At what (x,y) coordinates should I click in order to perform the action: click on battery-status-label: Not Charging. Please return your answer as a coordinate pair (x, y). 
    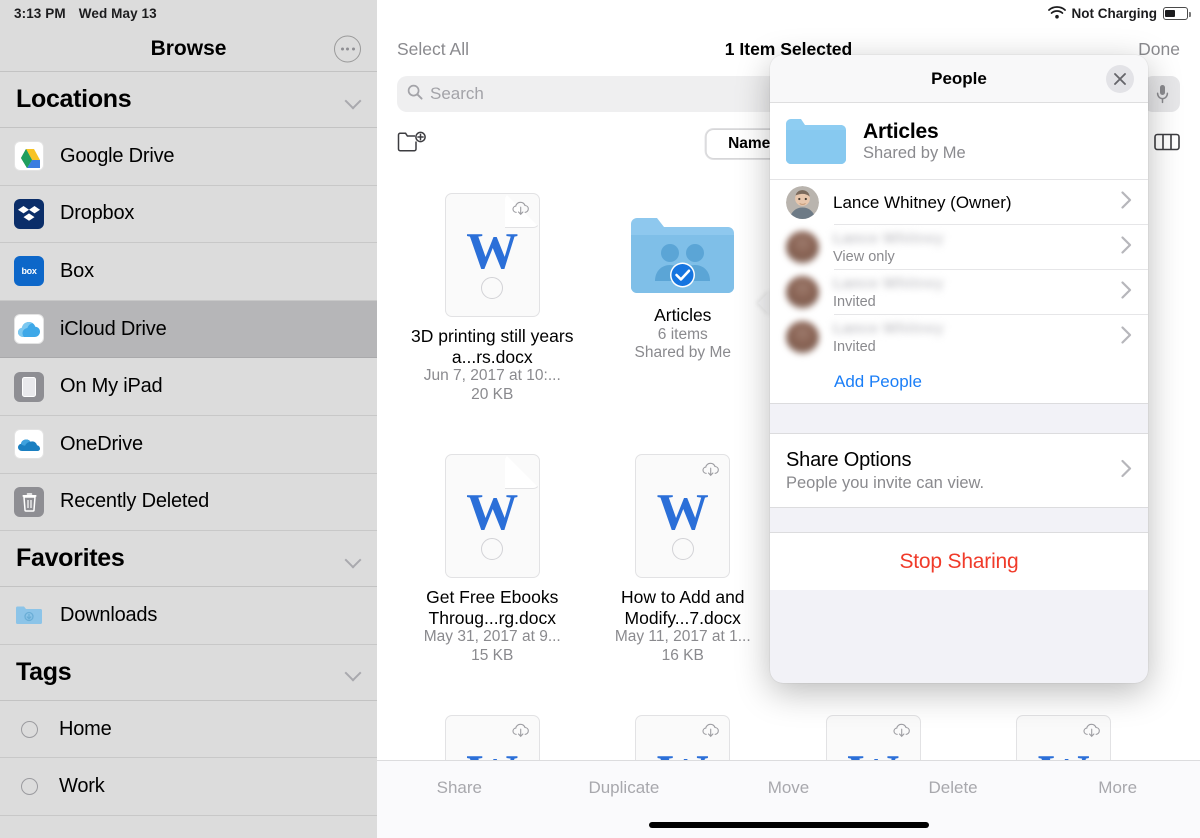
    Looking at the image, I should click on (1114, 13).